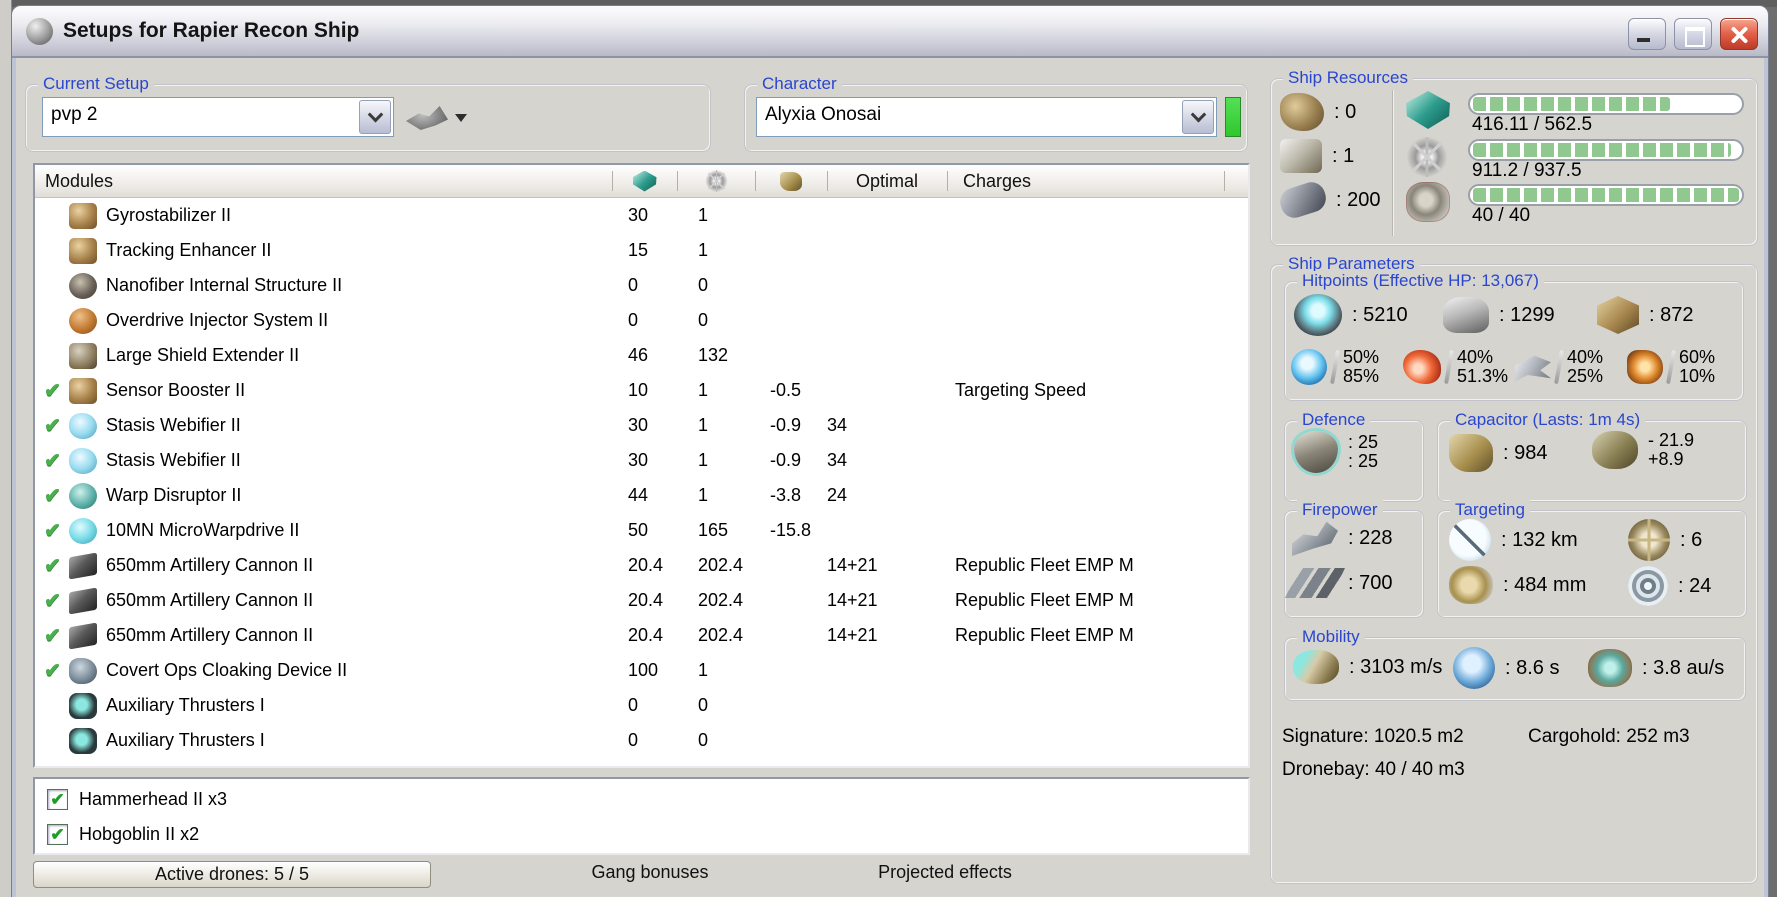 The height and width of the screenshot is (897, 1777). I want to click on close-button, so click(1739, 34).